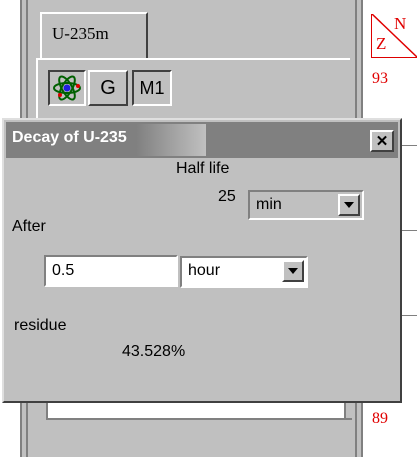  What do you see at coordinates (380, 418) in the screenshot?
I see `element-number-bottom: 89` at bounding box center [380, 418].